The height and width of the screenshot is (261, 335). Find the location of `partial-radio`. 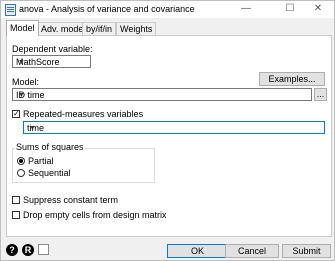

partial-radio is located at coordinates (21, 161).